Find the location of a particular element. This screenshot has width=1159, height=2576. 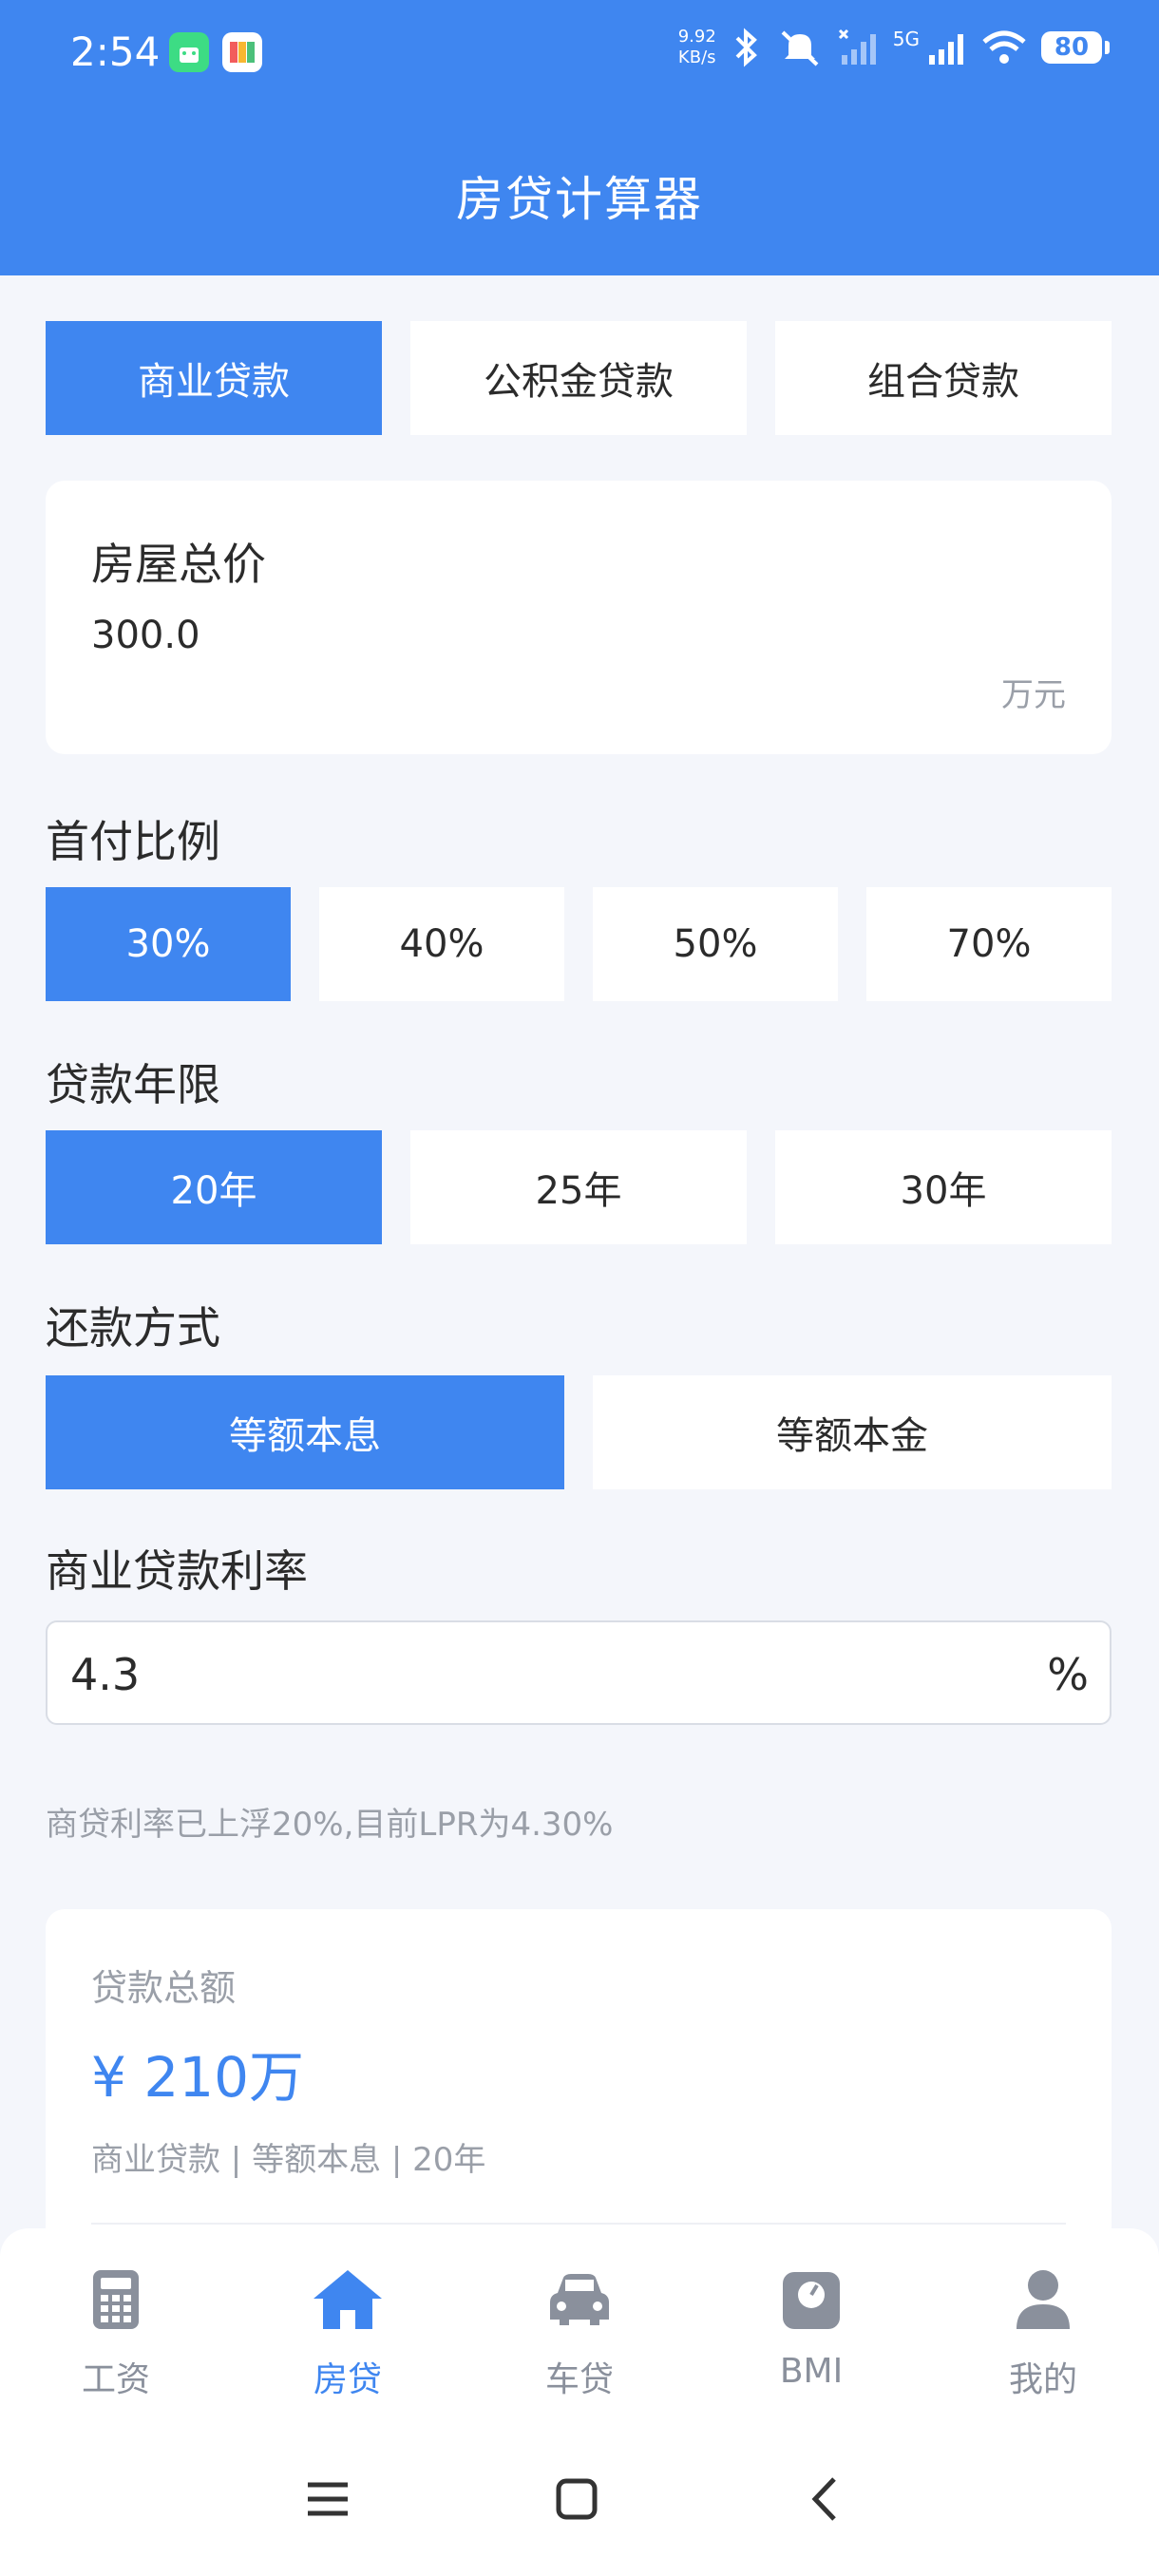

tab-mine: 我的 is located at coordinates (1043, 2334).